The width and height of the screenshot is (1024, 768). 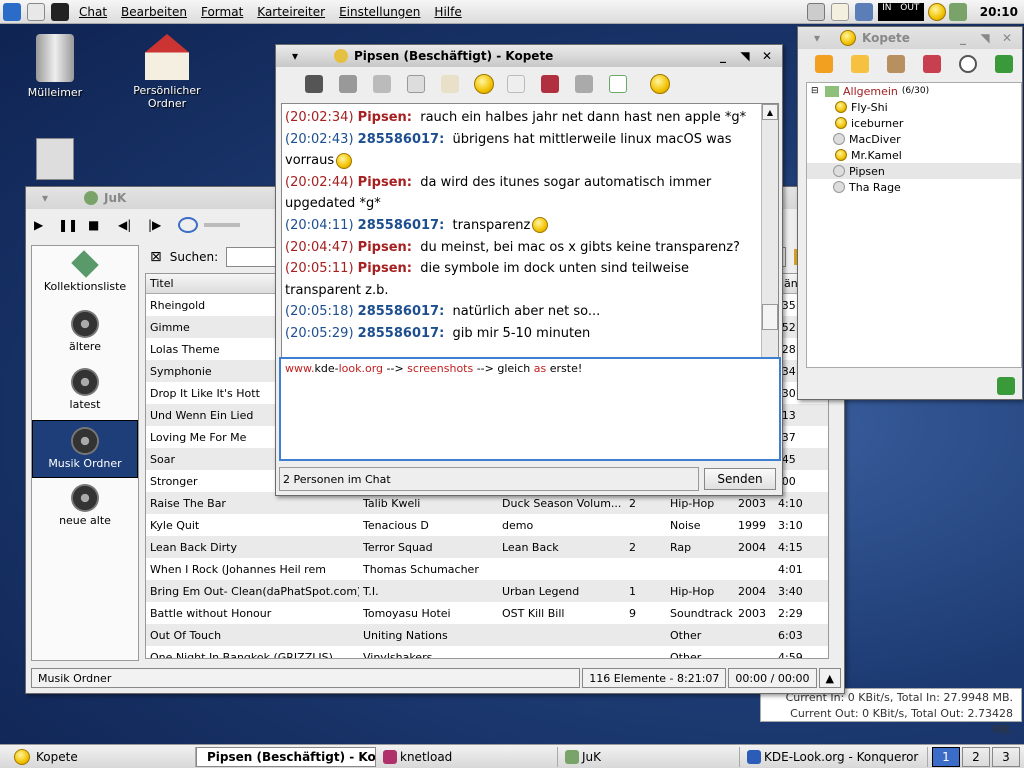 What do you see at coordinates (348, 84) in the screenshot?
I see `print-icon` at bounding box center [348, 84].